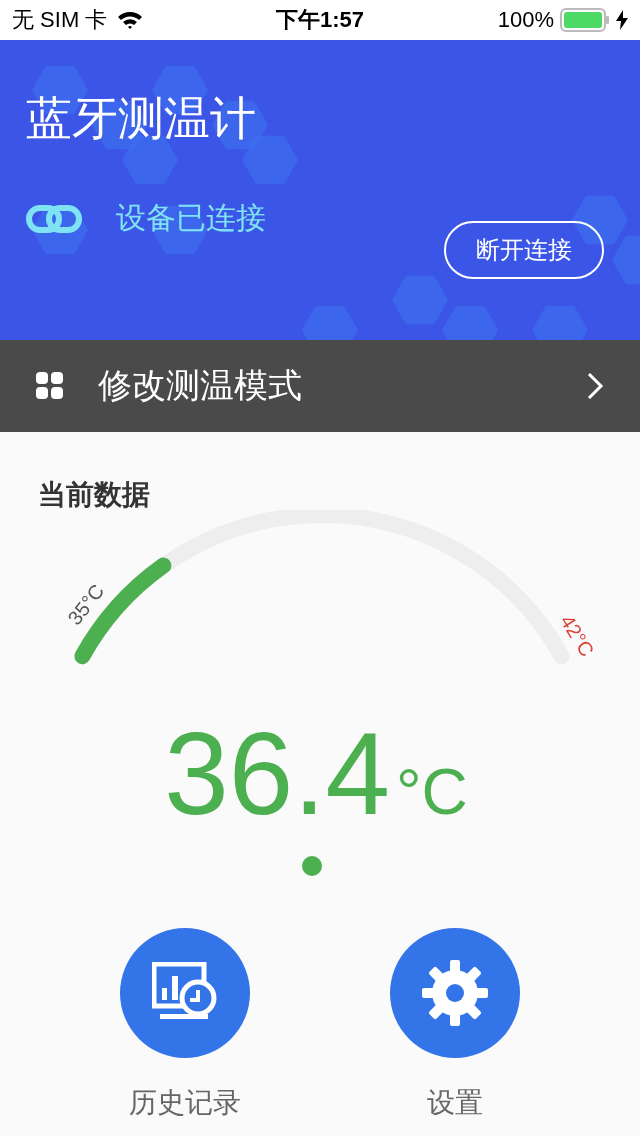  I want to click on battery-percent: 100%, so click(525, 20).